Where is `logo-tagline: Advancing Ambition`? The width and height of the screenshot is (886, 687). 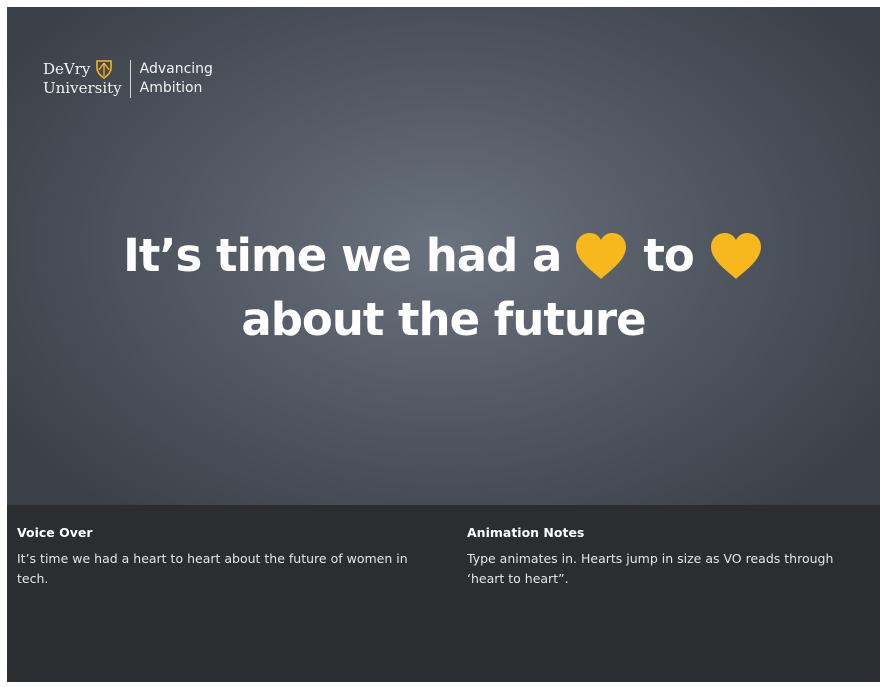 logo-tagline: Advancing Ambition is located at coordinates (176, 79).